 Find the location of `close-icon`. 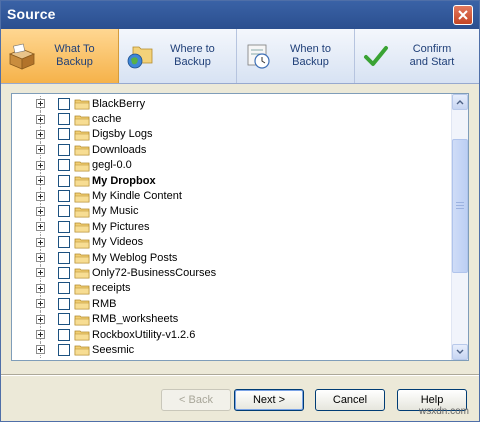

close-icon is located at coordinates (463, 15).